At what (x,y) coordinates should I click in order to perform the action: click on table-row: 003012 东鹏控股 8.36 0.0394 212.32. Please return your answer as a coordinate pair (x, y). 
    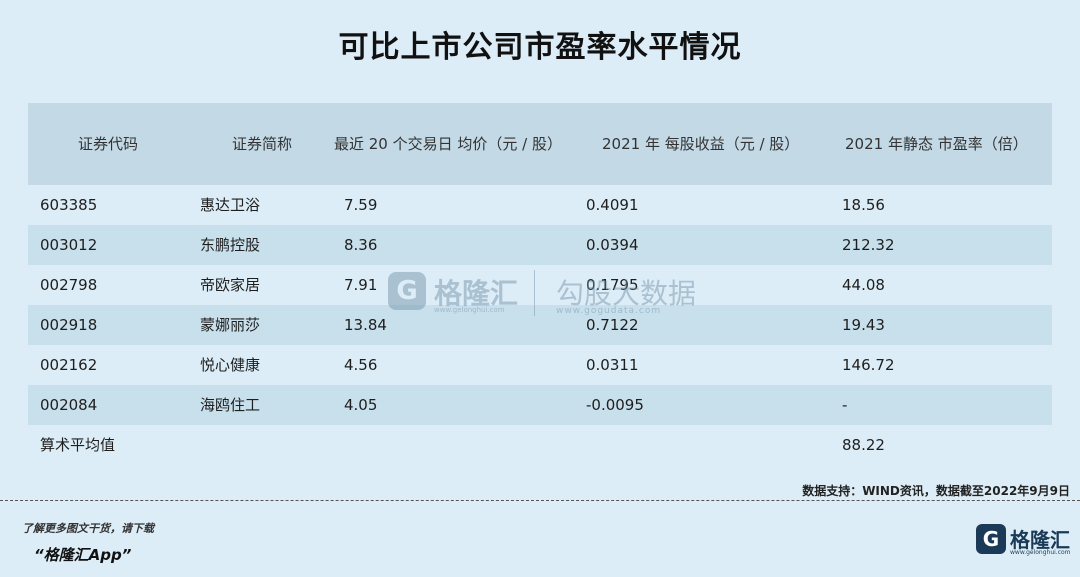
    Looking at the image, I should click on (540, 245).